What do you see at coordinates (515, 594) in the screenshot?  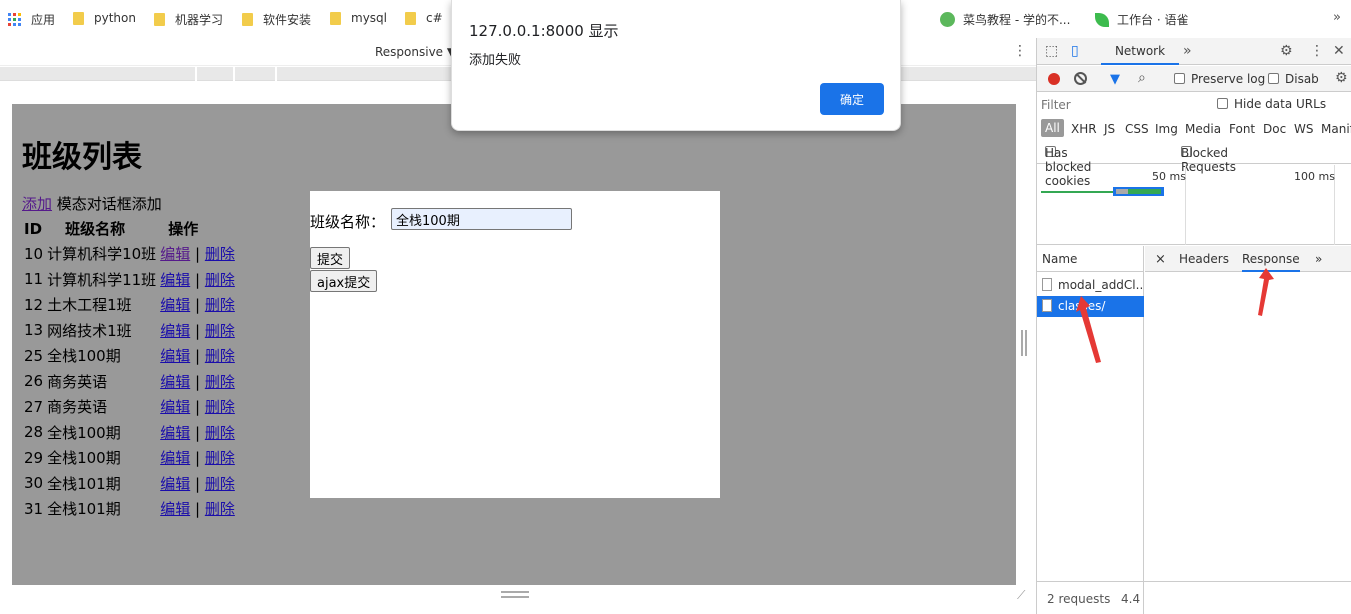 I see `viewport-resize-handle` at bounding box center [515, 594].